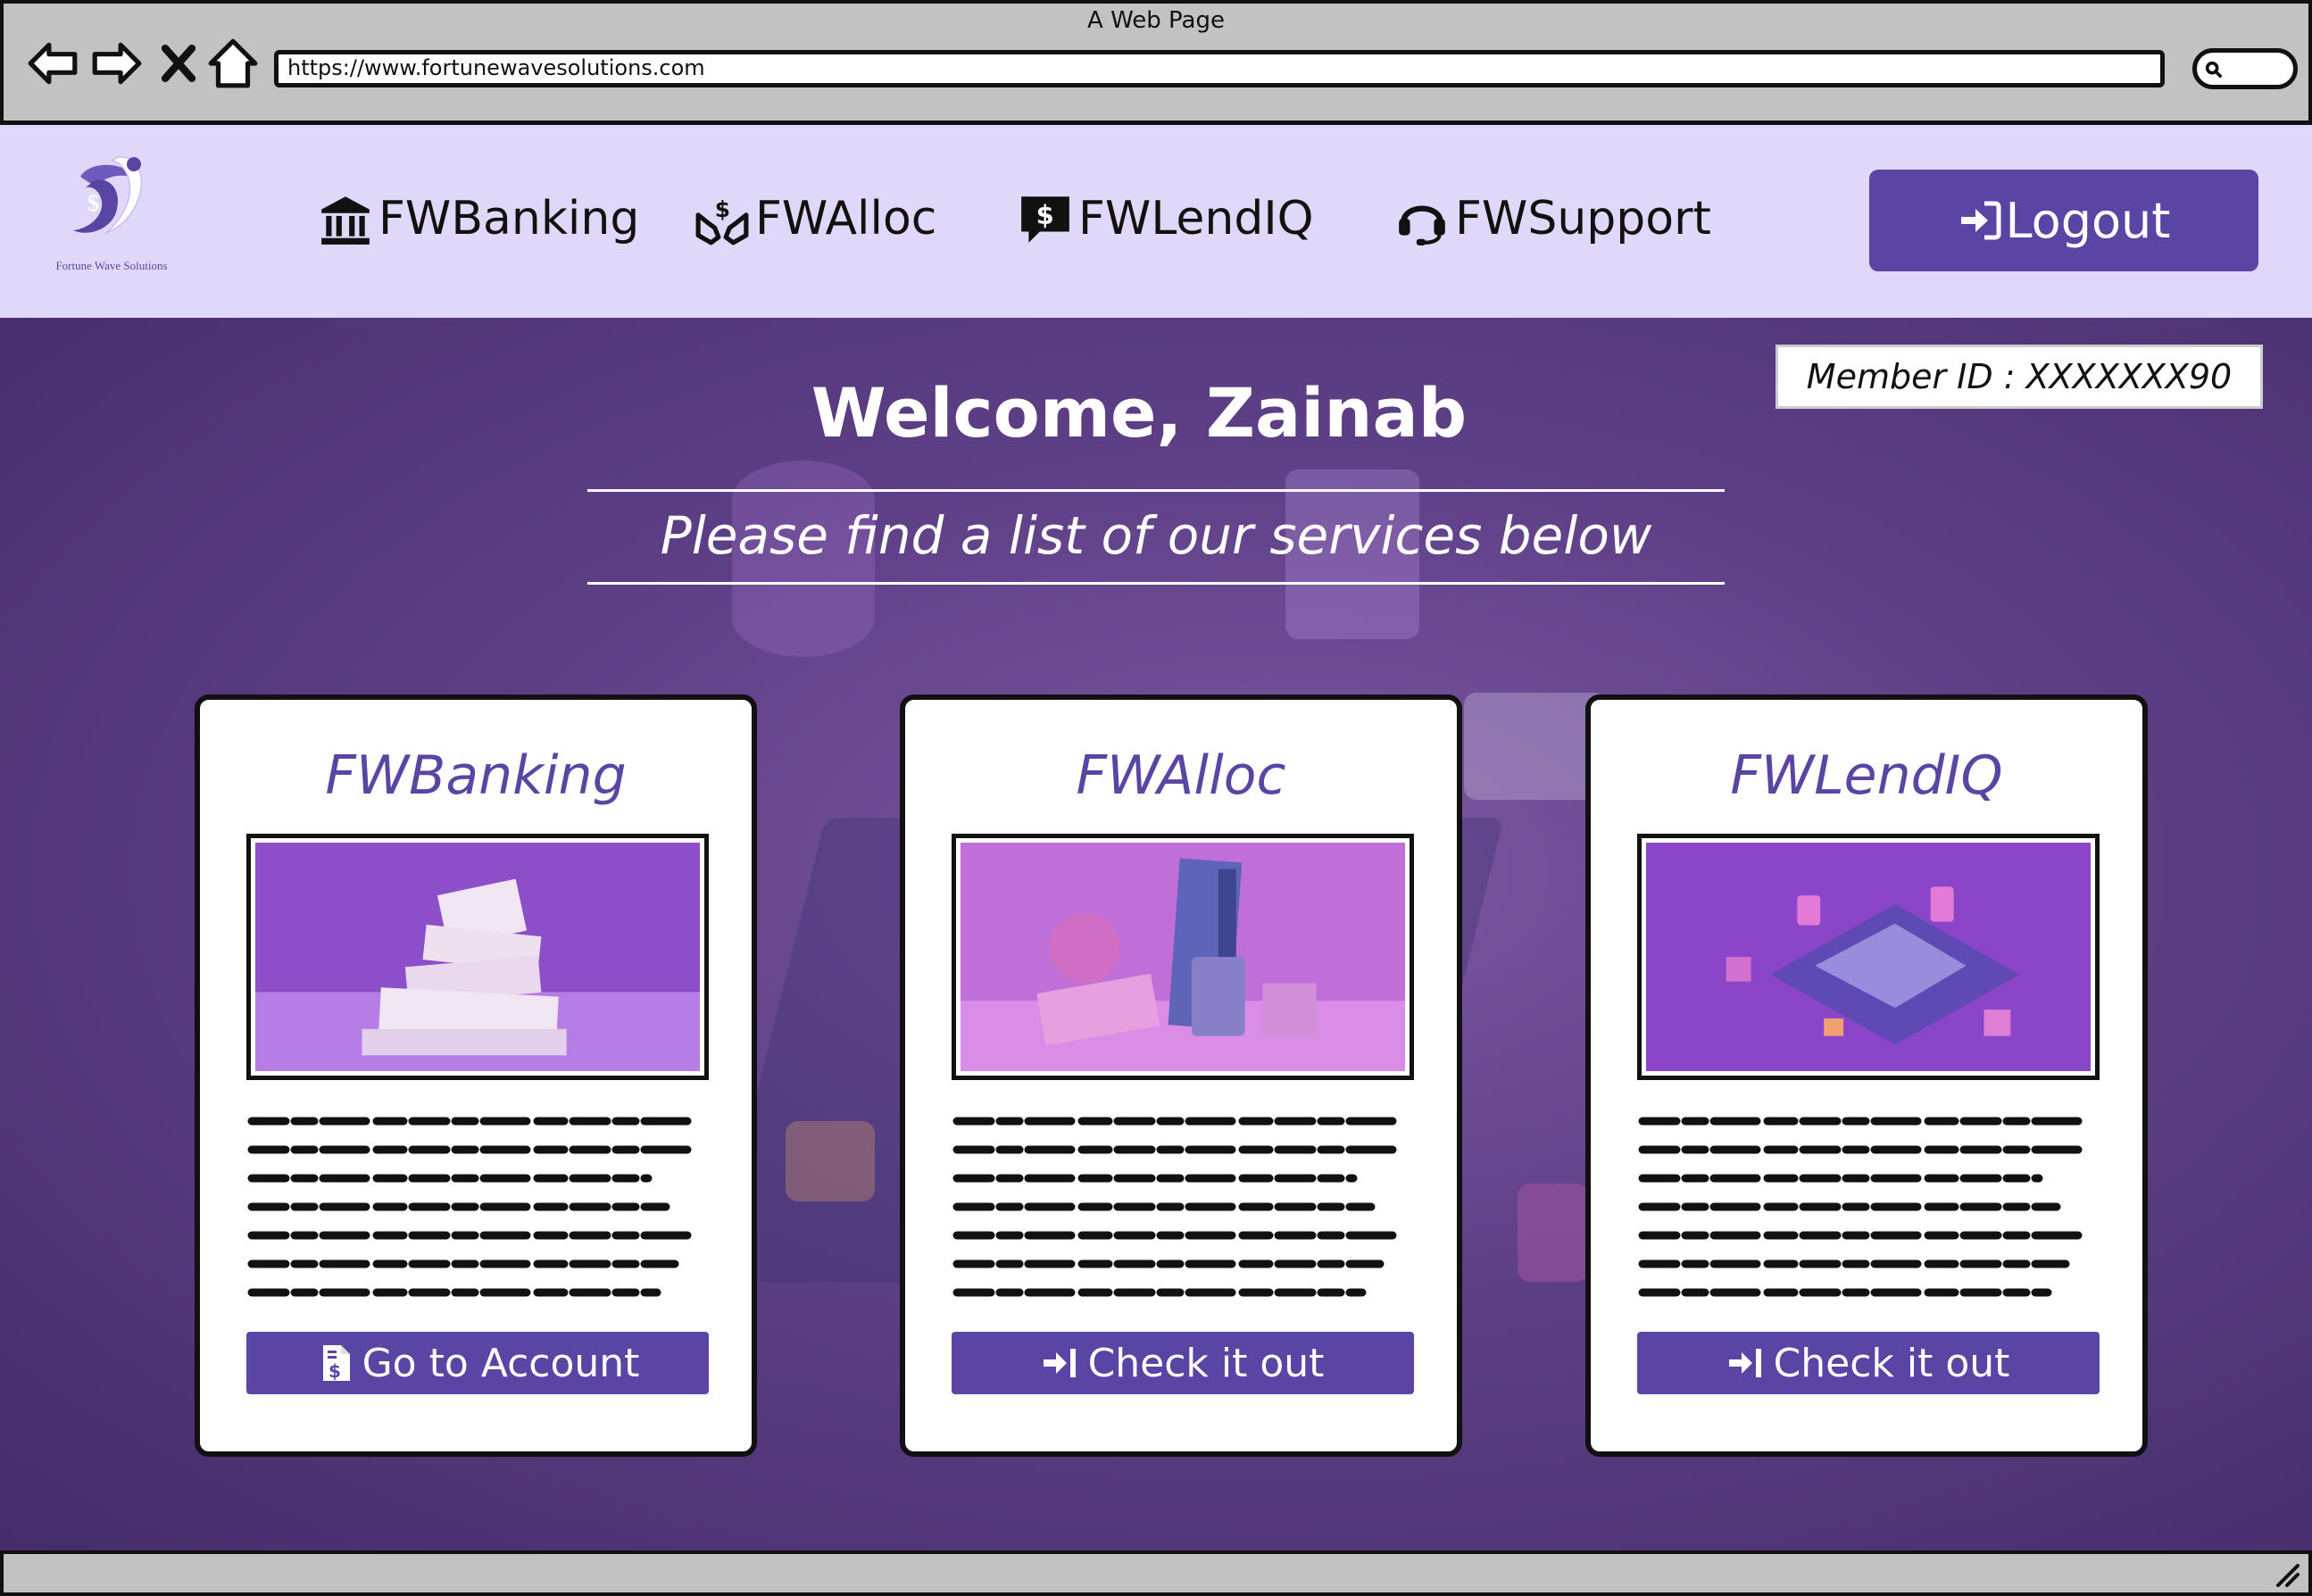 This screenshot has height=1596, width=2312. What do you see at coordinates (1156, 535) in the screenshot?
I see `services-subtitle: Please find a list of our services below` at bounding box center [1156, 535].